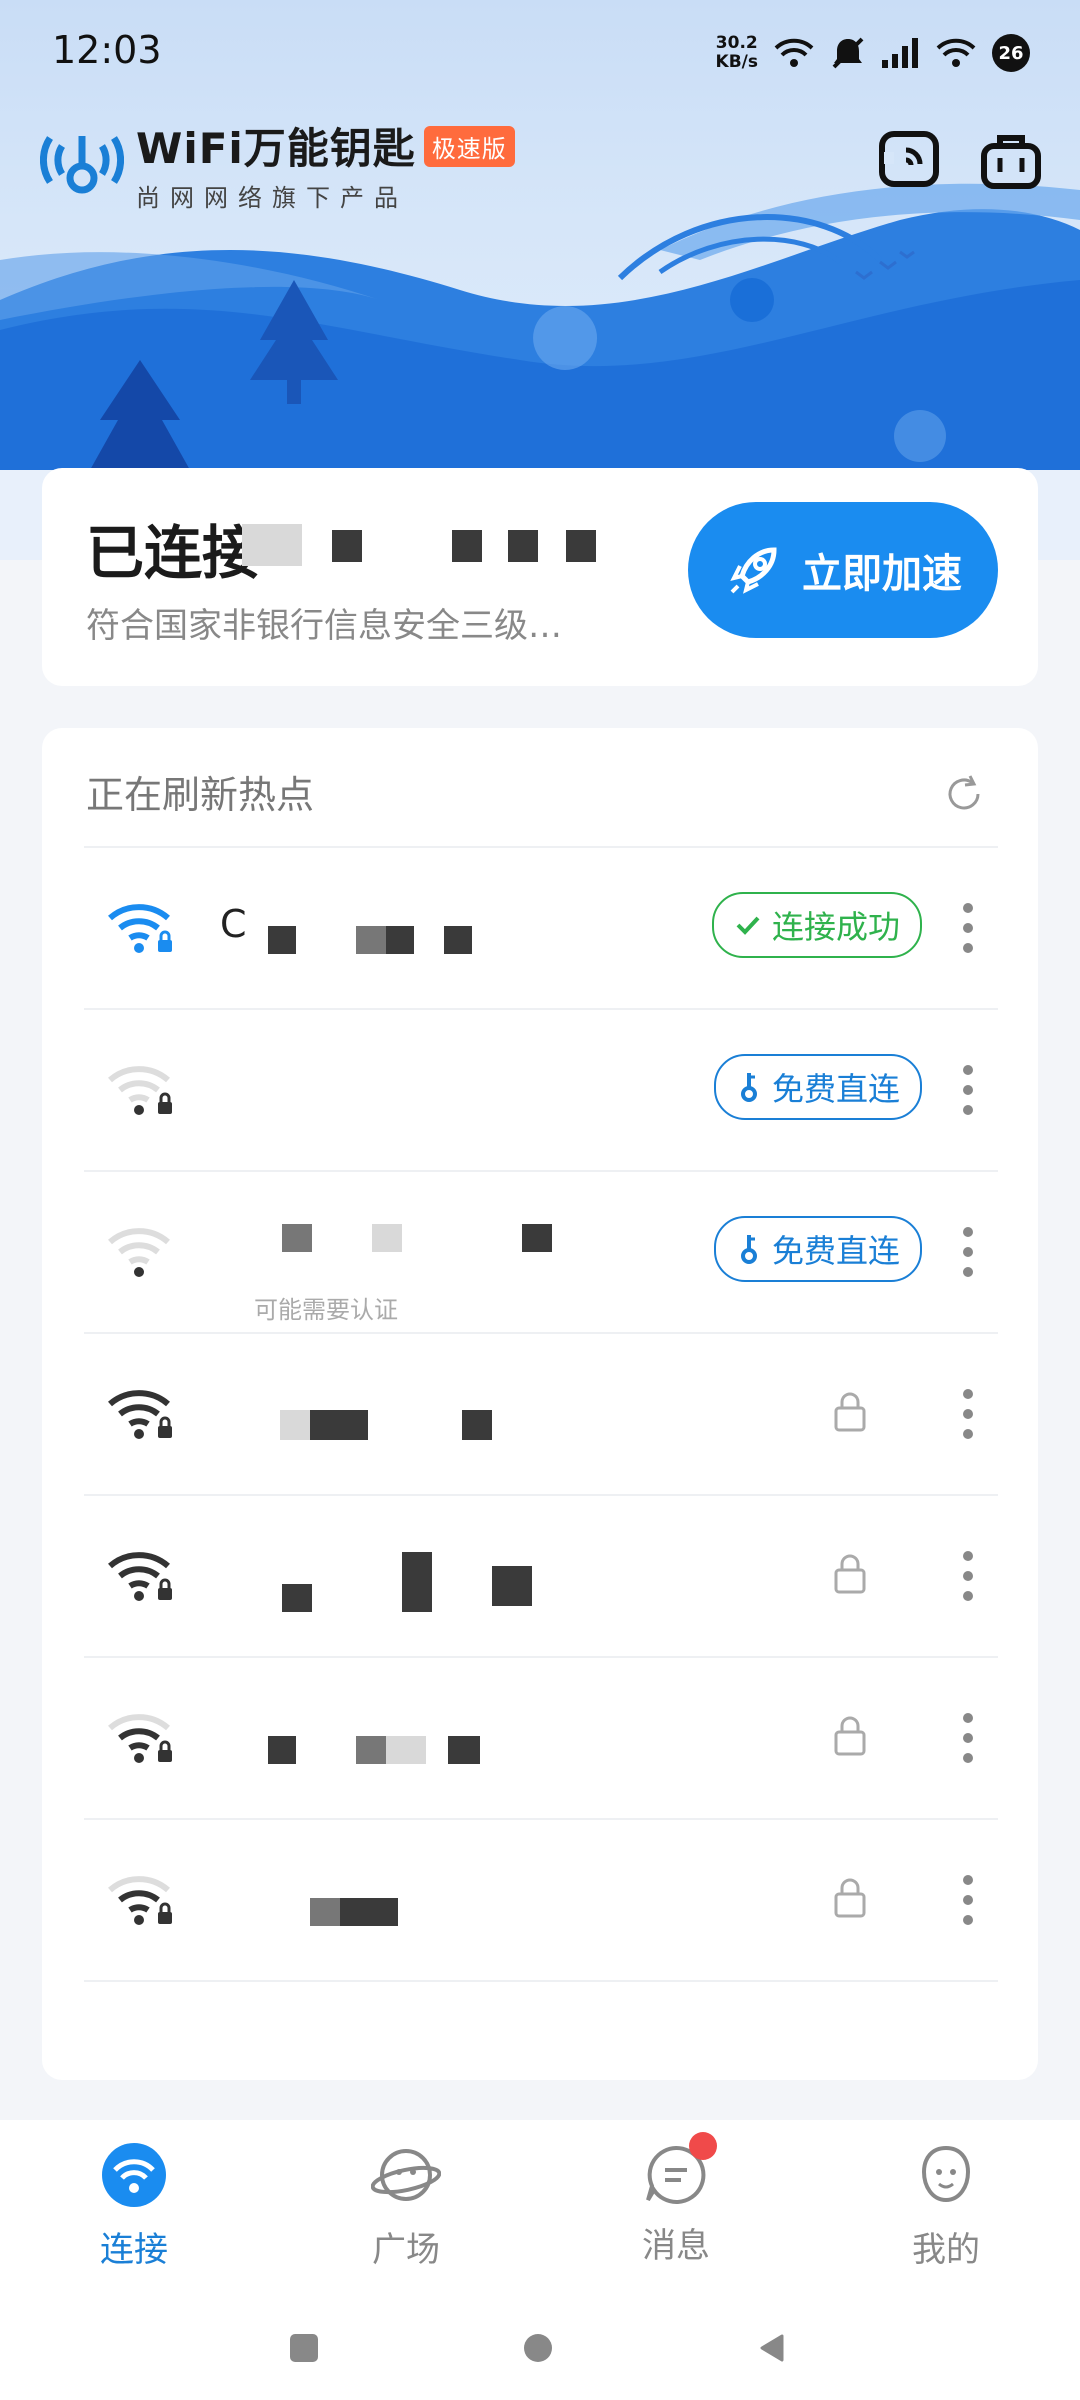 This screenshot has width=1080, height=2400. What do you see at coordinates (848, 53) in the screenshot?
I see `mute-bell-icon` at bounding box center [848, 53].